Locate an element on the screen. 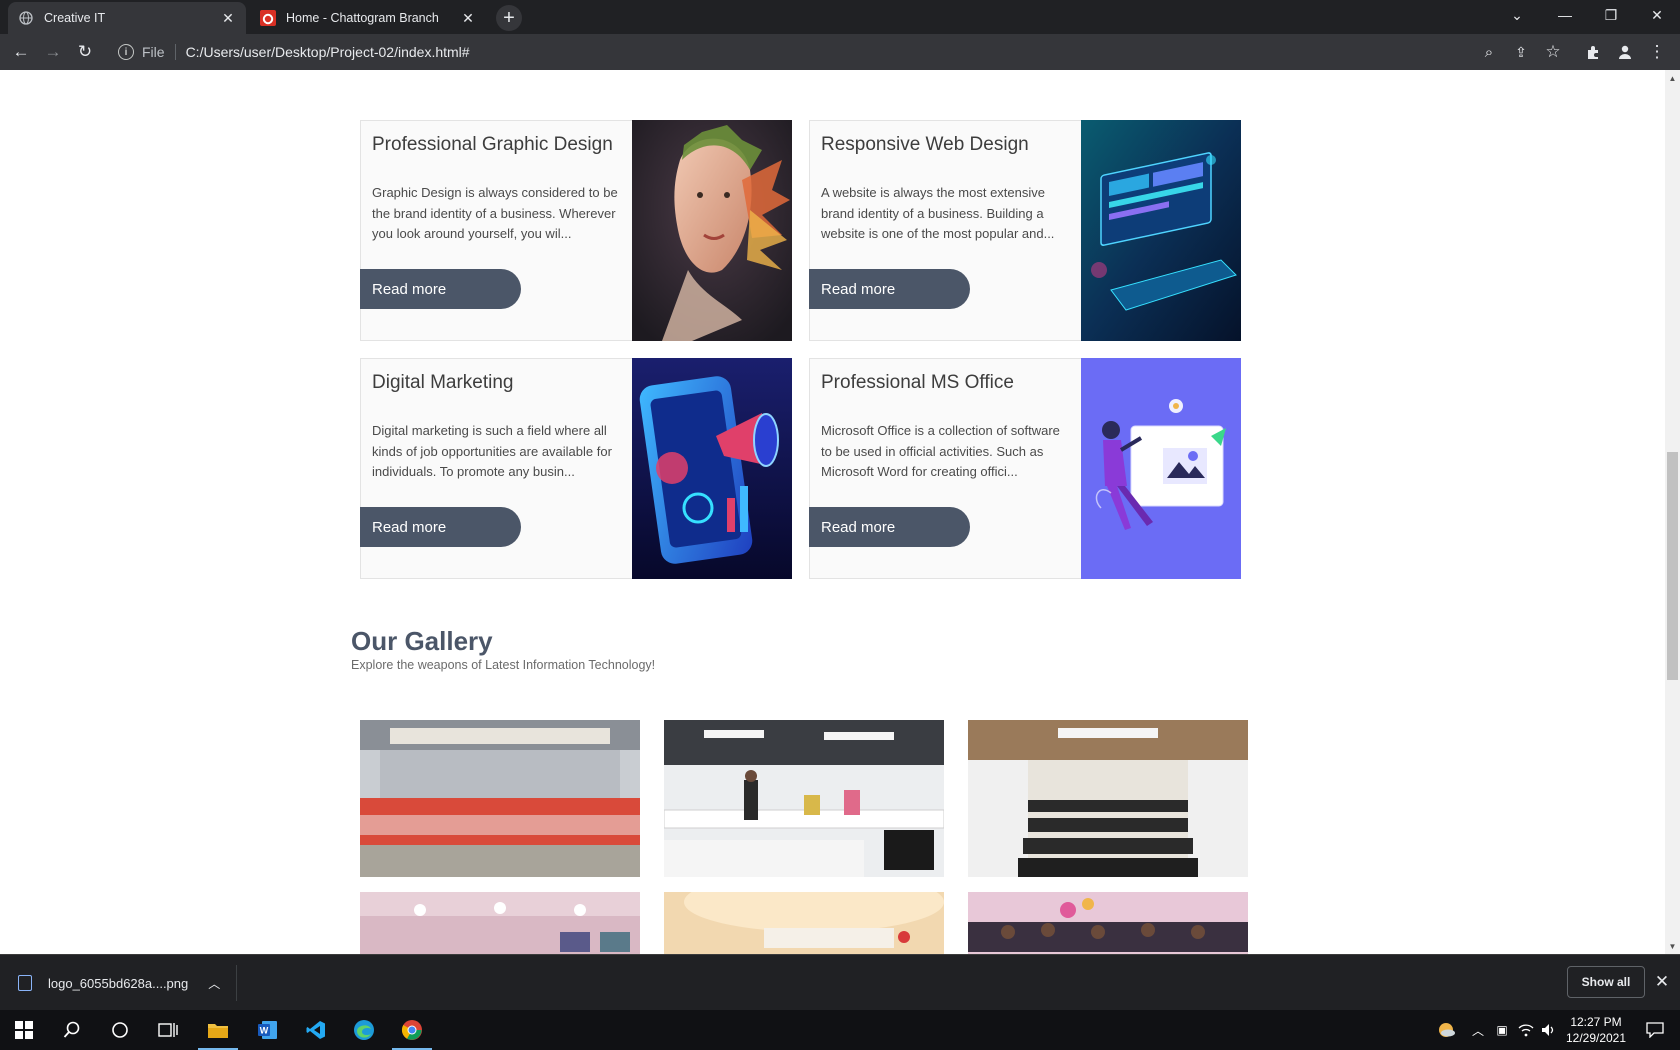  portrait-splash-art is located at coordinates (712, 230).